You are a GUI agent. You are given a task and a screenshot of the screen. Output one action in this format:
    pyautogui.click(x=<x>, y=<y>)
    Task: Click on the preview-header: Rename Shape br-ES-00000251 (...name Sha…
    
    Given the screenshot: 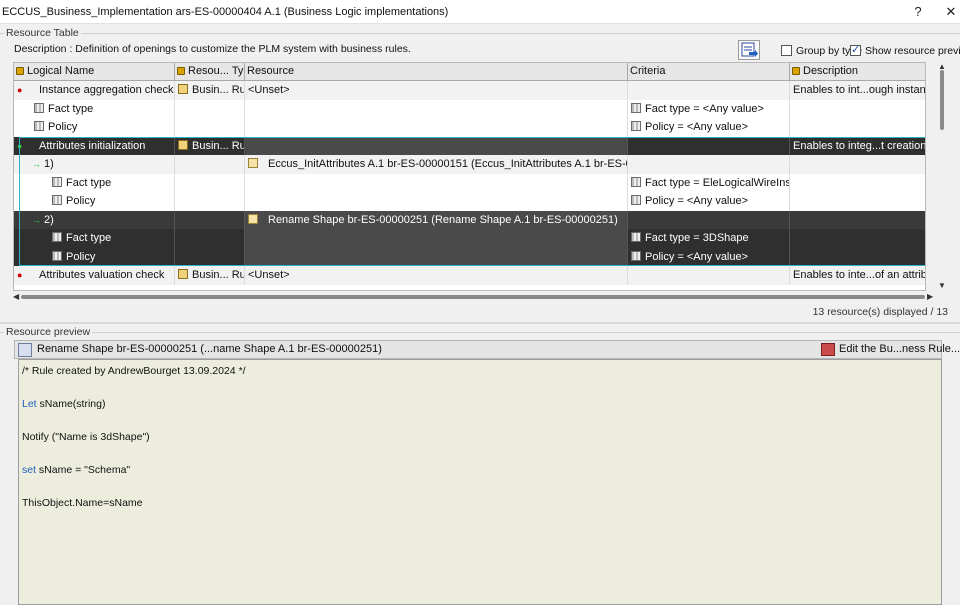 What is the action you would take?
    pyautogui.click(x=487, y=349)
    